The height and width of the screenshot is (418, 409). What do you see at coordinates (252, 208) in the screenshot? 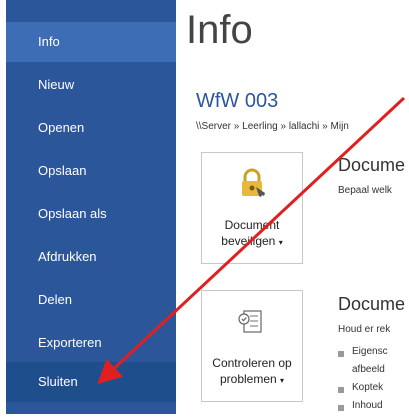
I see `protect-document-button: Document beveiligen ▾` at bounding box center [252, 208].